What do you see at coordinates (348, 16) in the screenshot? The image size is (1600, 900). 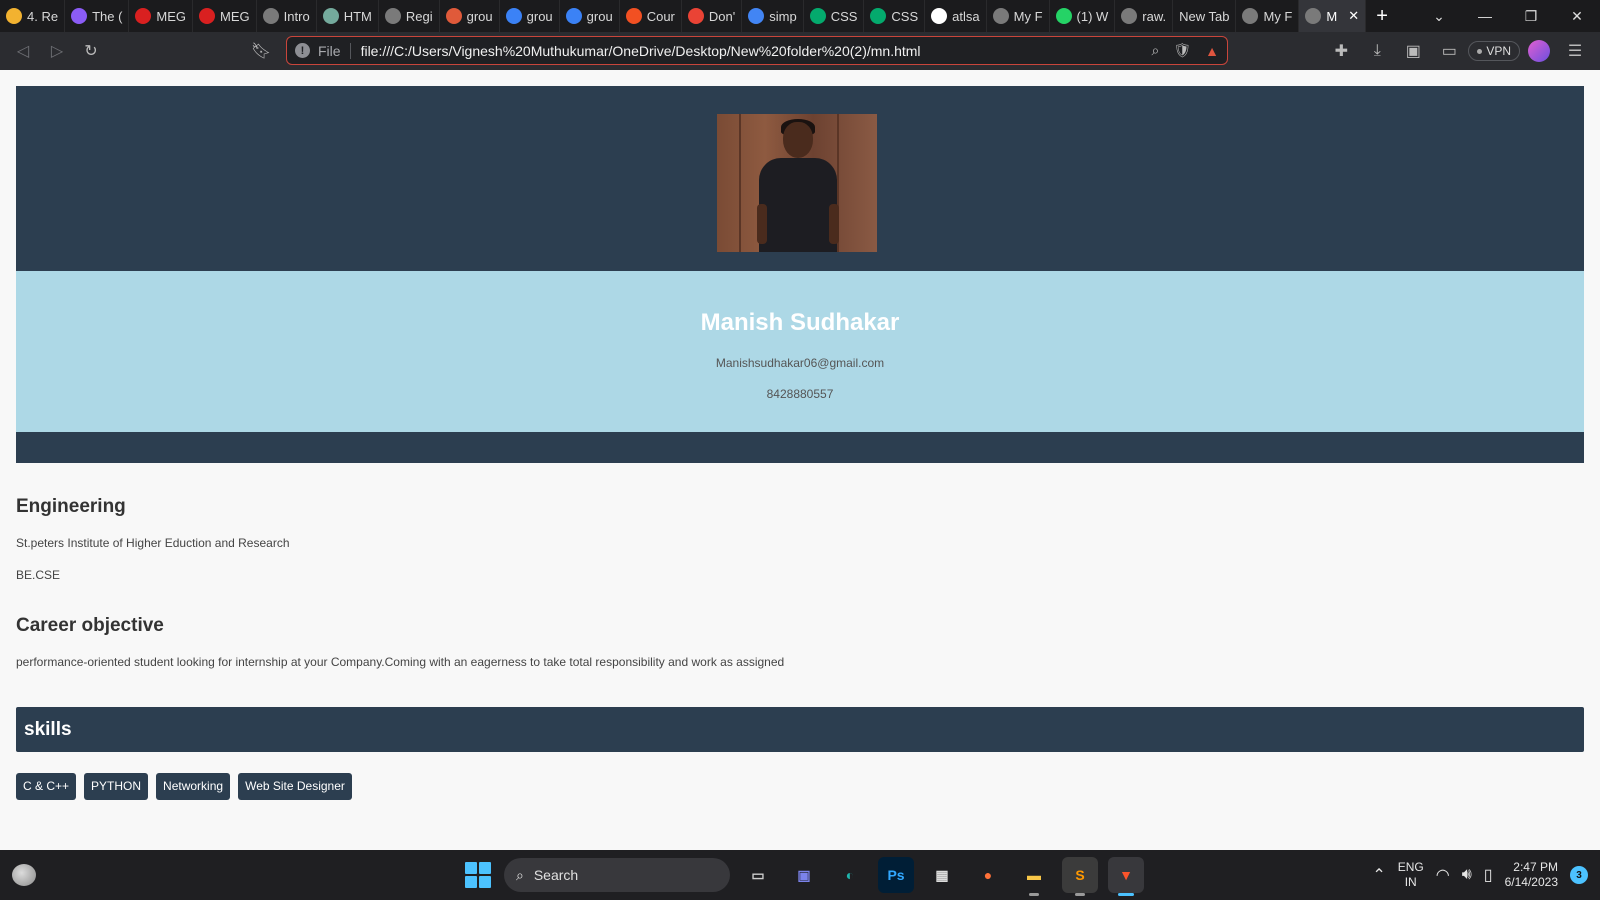 I see `browser-tab: HTM` at bounding box center [348, 16].